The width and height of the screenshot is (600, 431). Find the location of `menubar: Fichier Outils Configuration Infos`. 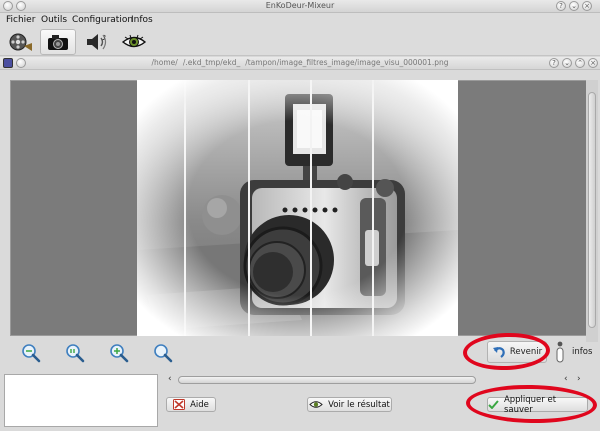

menubar: Fichier Outils Configuration Infos is located at coordinates (300, 20).